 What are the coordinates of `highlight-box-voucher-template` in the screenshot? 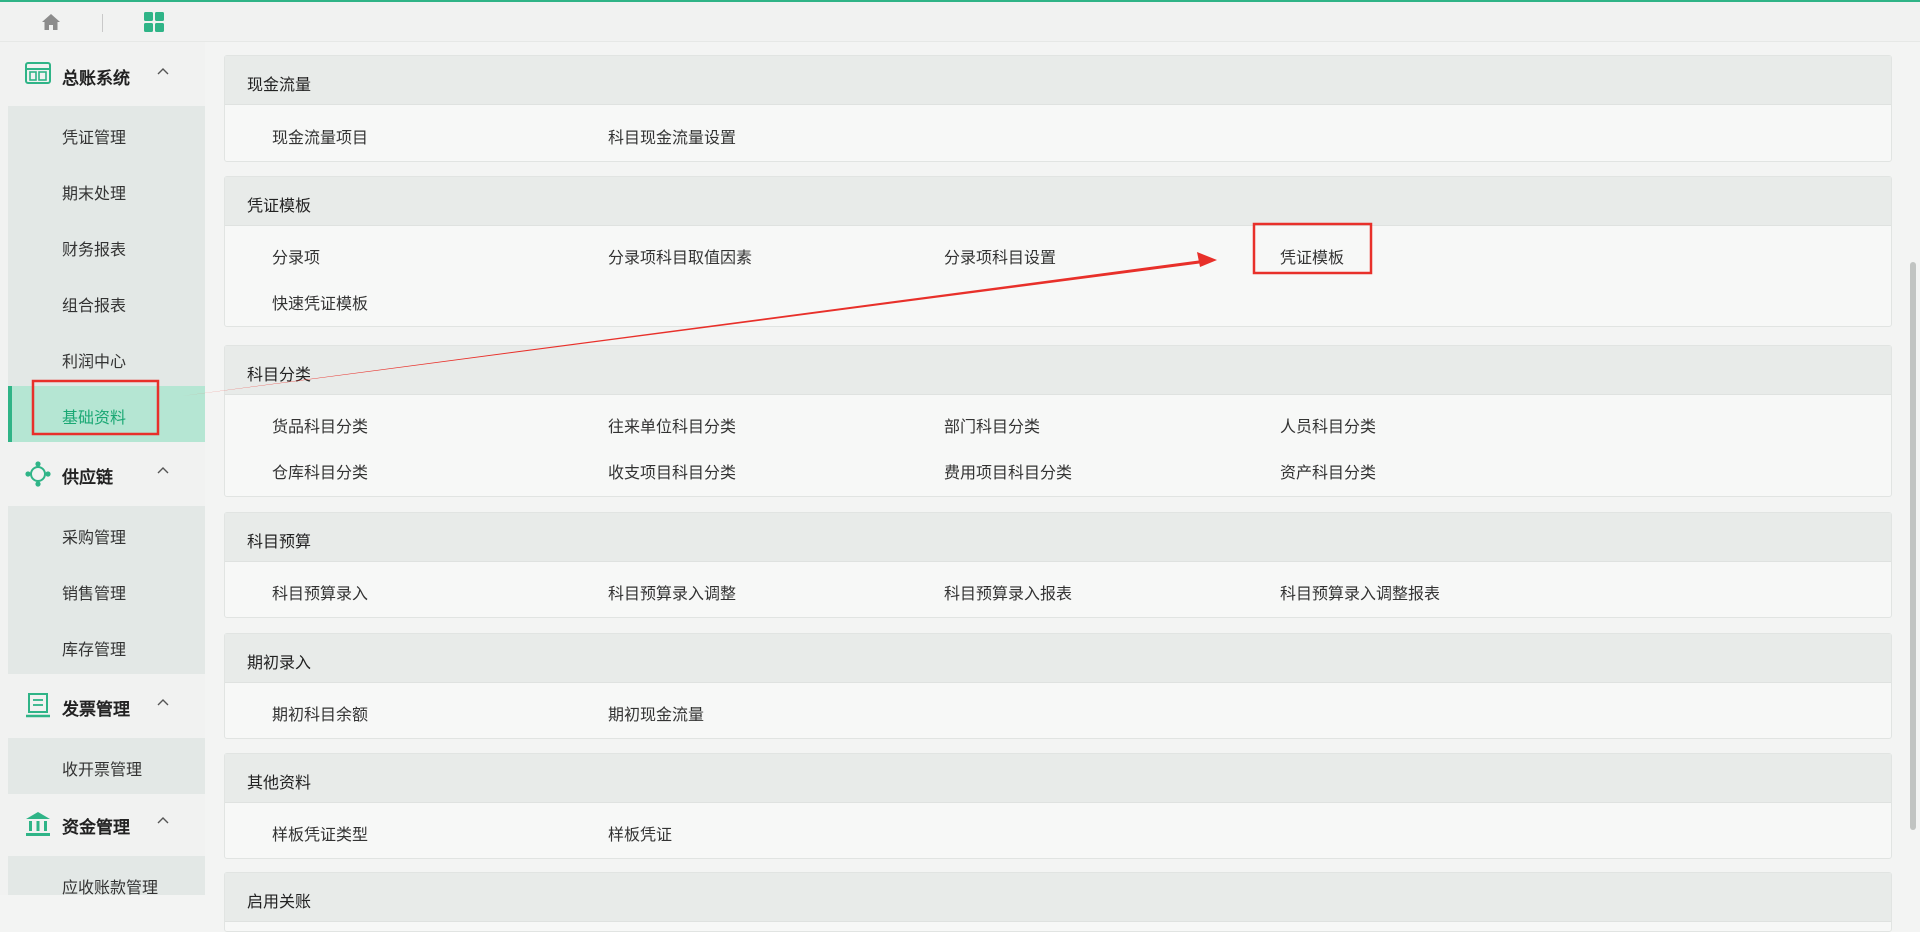 It's located at (1312, 248).